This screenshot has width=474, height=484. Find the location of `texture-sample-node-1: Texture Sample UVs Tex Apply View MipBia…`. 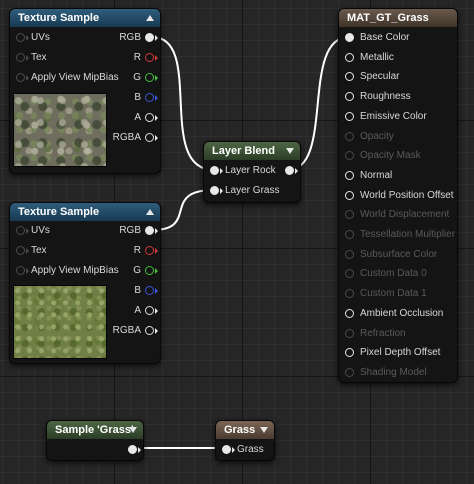

texture-sample-node-1: Texture Sample UVs Tex Apply View MipBia… is located at coordinates (85, 91).